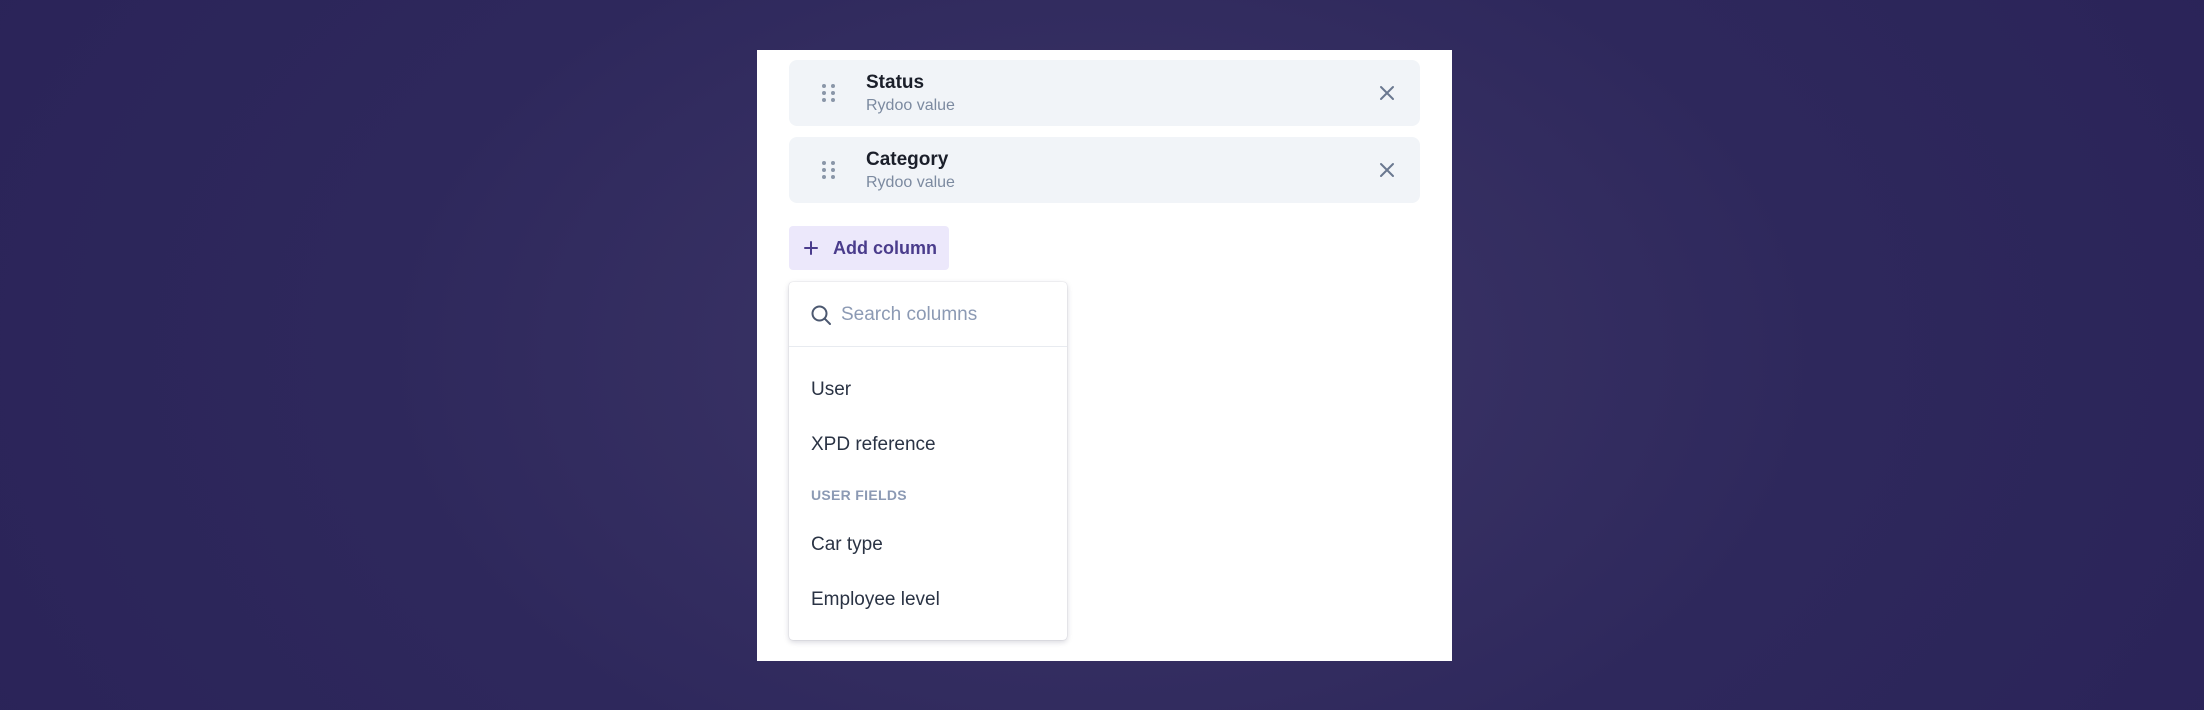  I want to click on add-column-button: Add column, so click(869, 248).